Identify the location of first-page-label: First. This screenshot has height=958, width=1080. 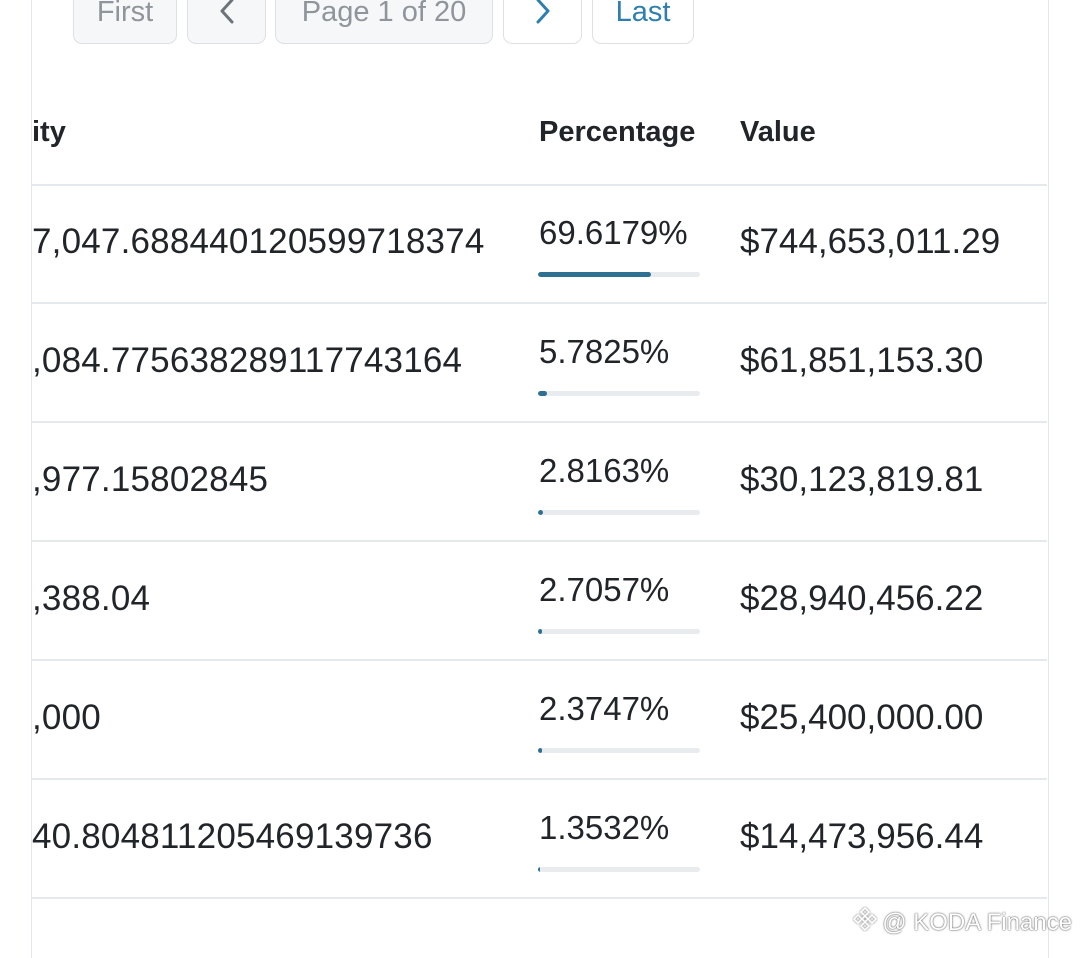
(125, 14).